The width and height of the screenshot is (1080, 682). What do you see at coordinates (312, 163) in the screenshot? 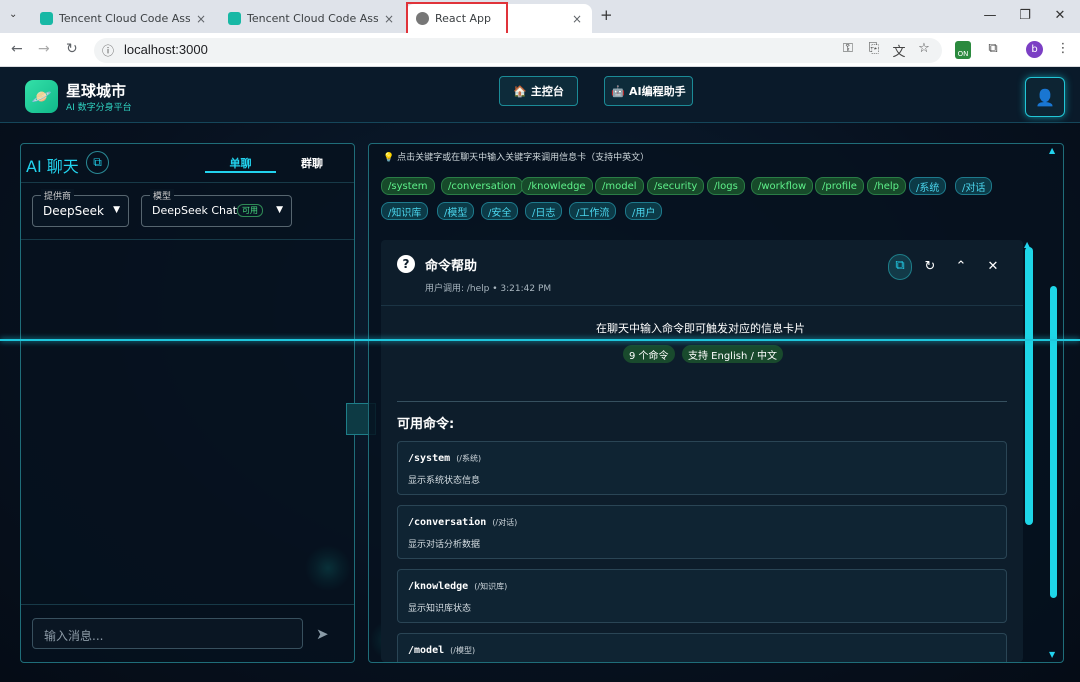
I see `tab-group-chat: 群聊` at bounding box center [312, 163].